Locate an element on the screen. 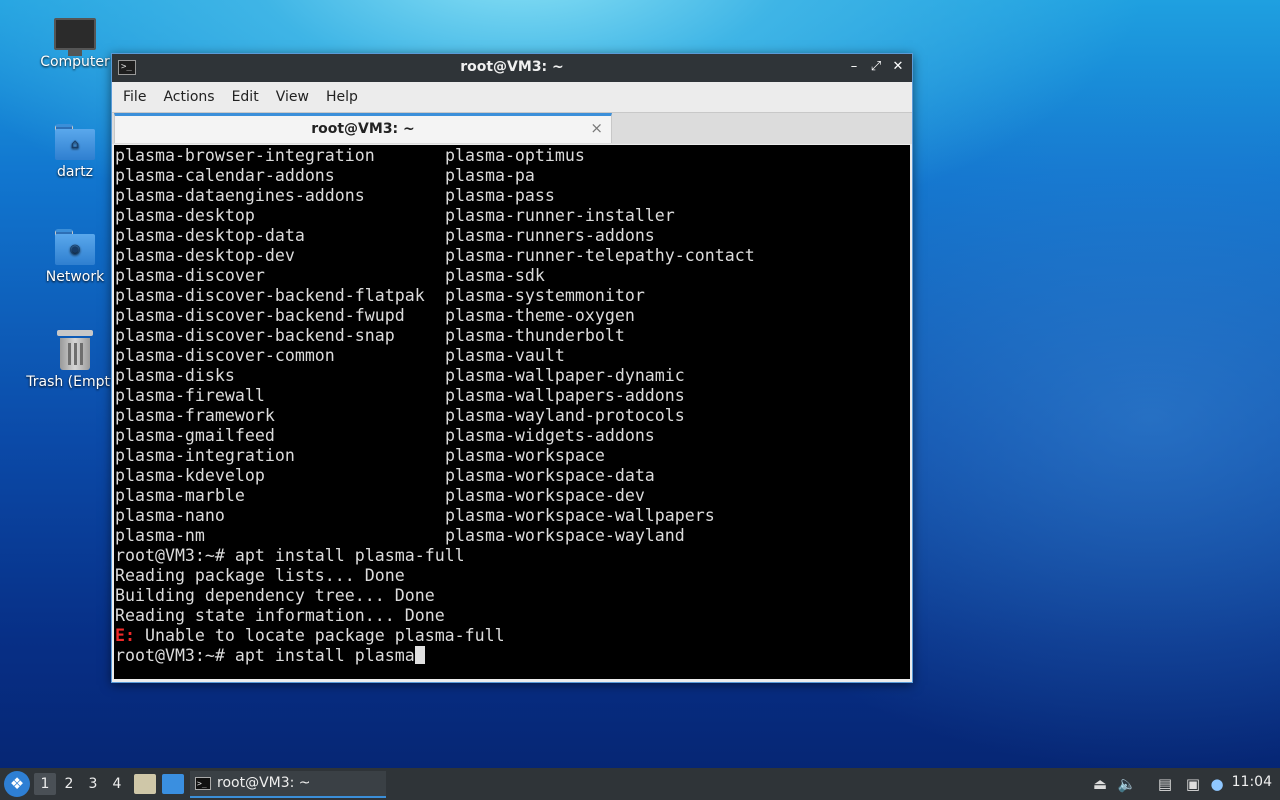  package-name: plasma-browser-integration is located at coordinates (245, 155).